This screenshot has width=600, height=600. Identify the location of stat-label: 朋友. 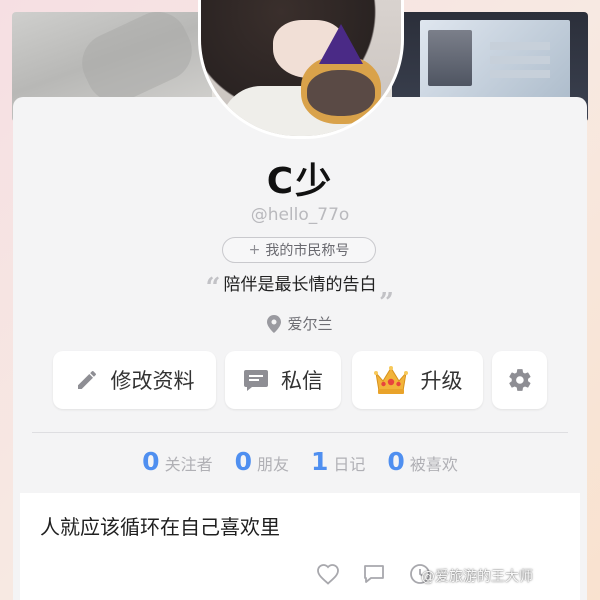
(272, 464).